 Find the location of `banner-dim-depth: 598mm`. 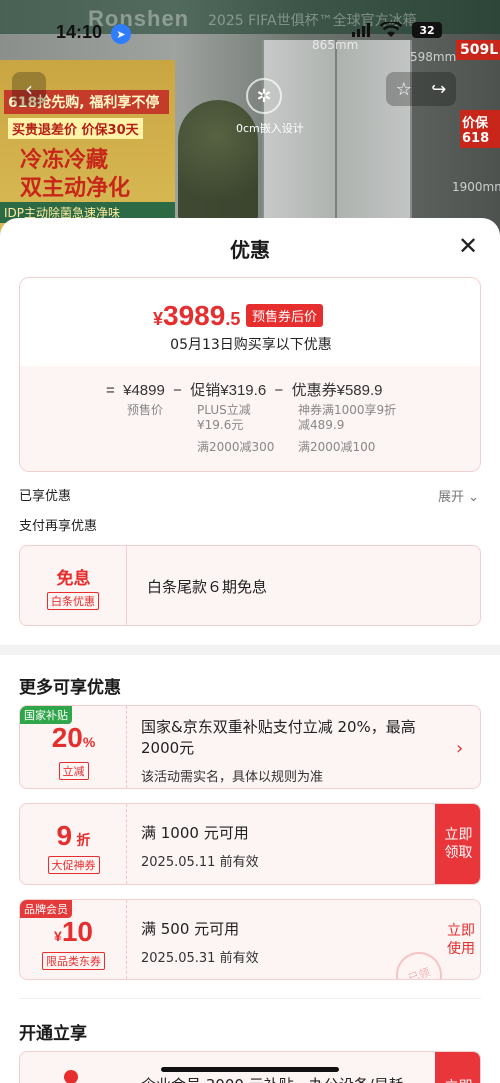

banner-dim-depth: 598mm is located at coordinates (433, 57).